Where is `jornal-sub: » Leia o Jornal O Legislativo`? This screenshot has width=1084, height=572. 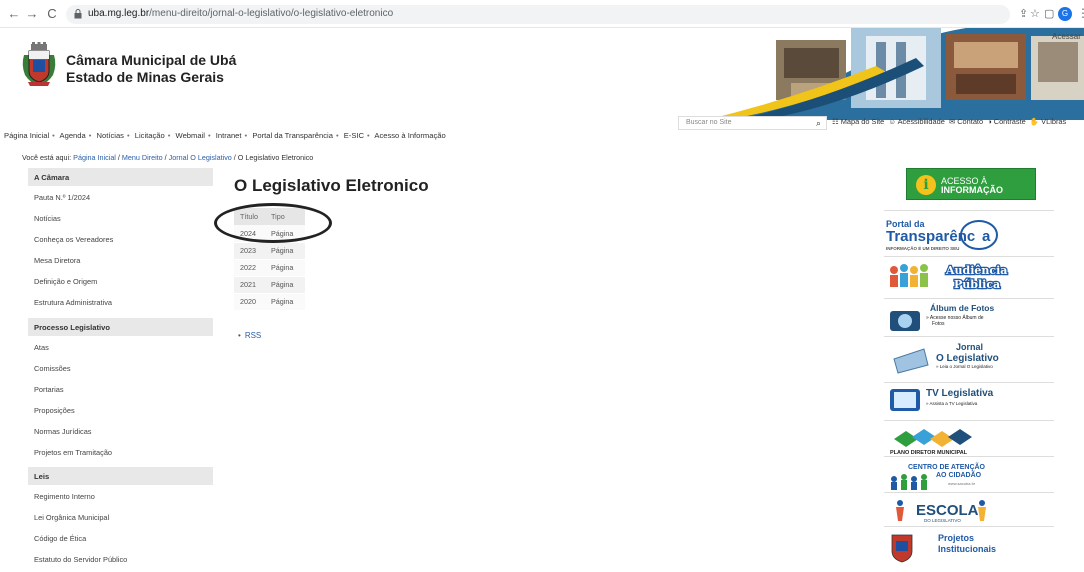 jornal-sub: » Leia o Jornal O Legislativo is located at coordinates (964, 366).